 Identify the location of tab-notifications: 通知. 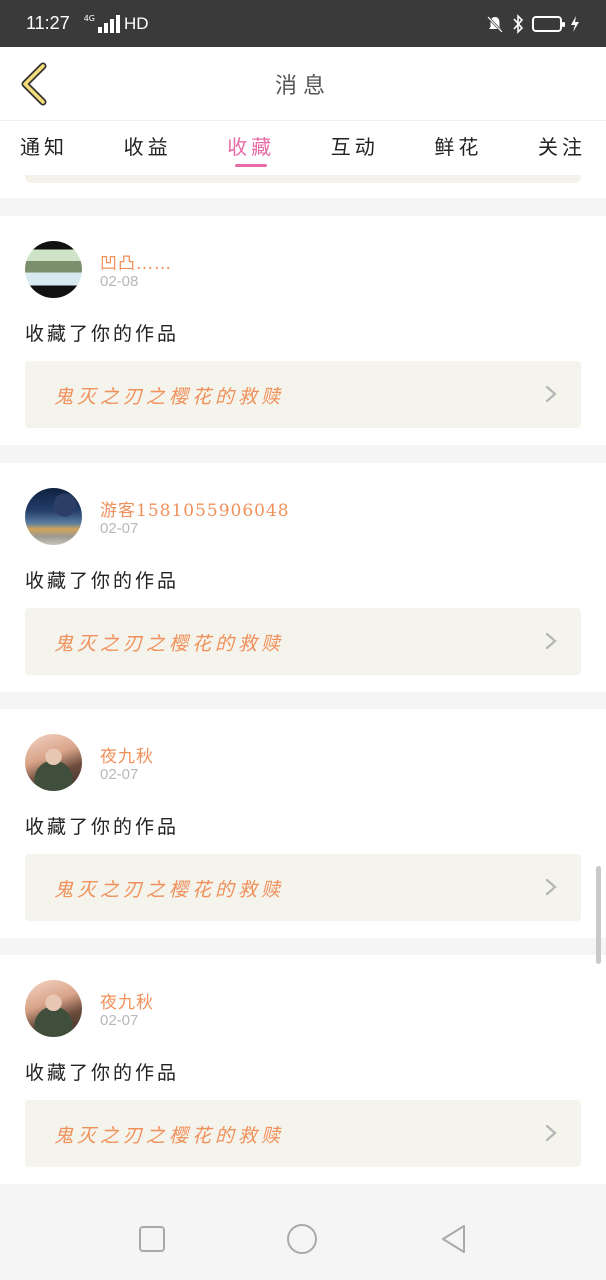
(44, 150).